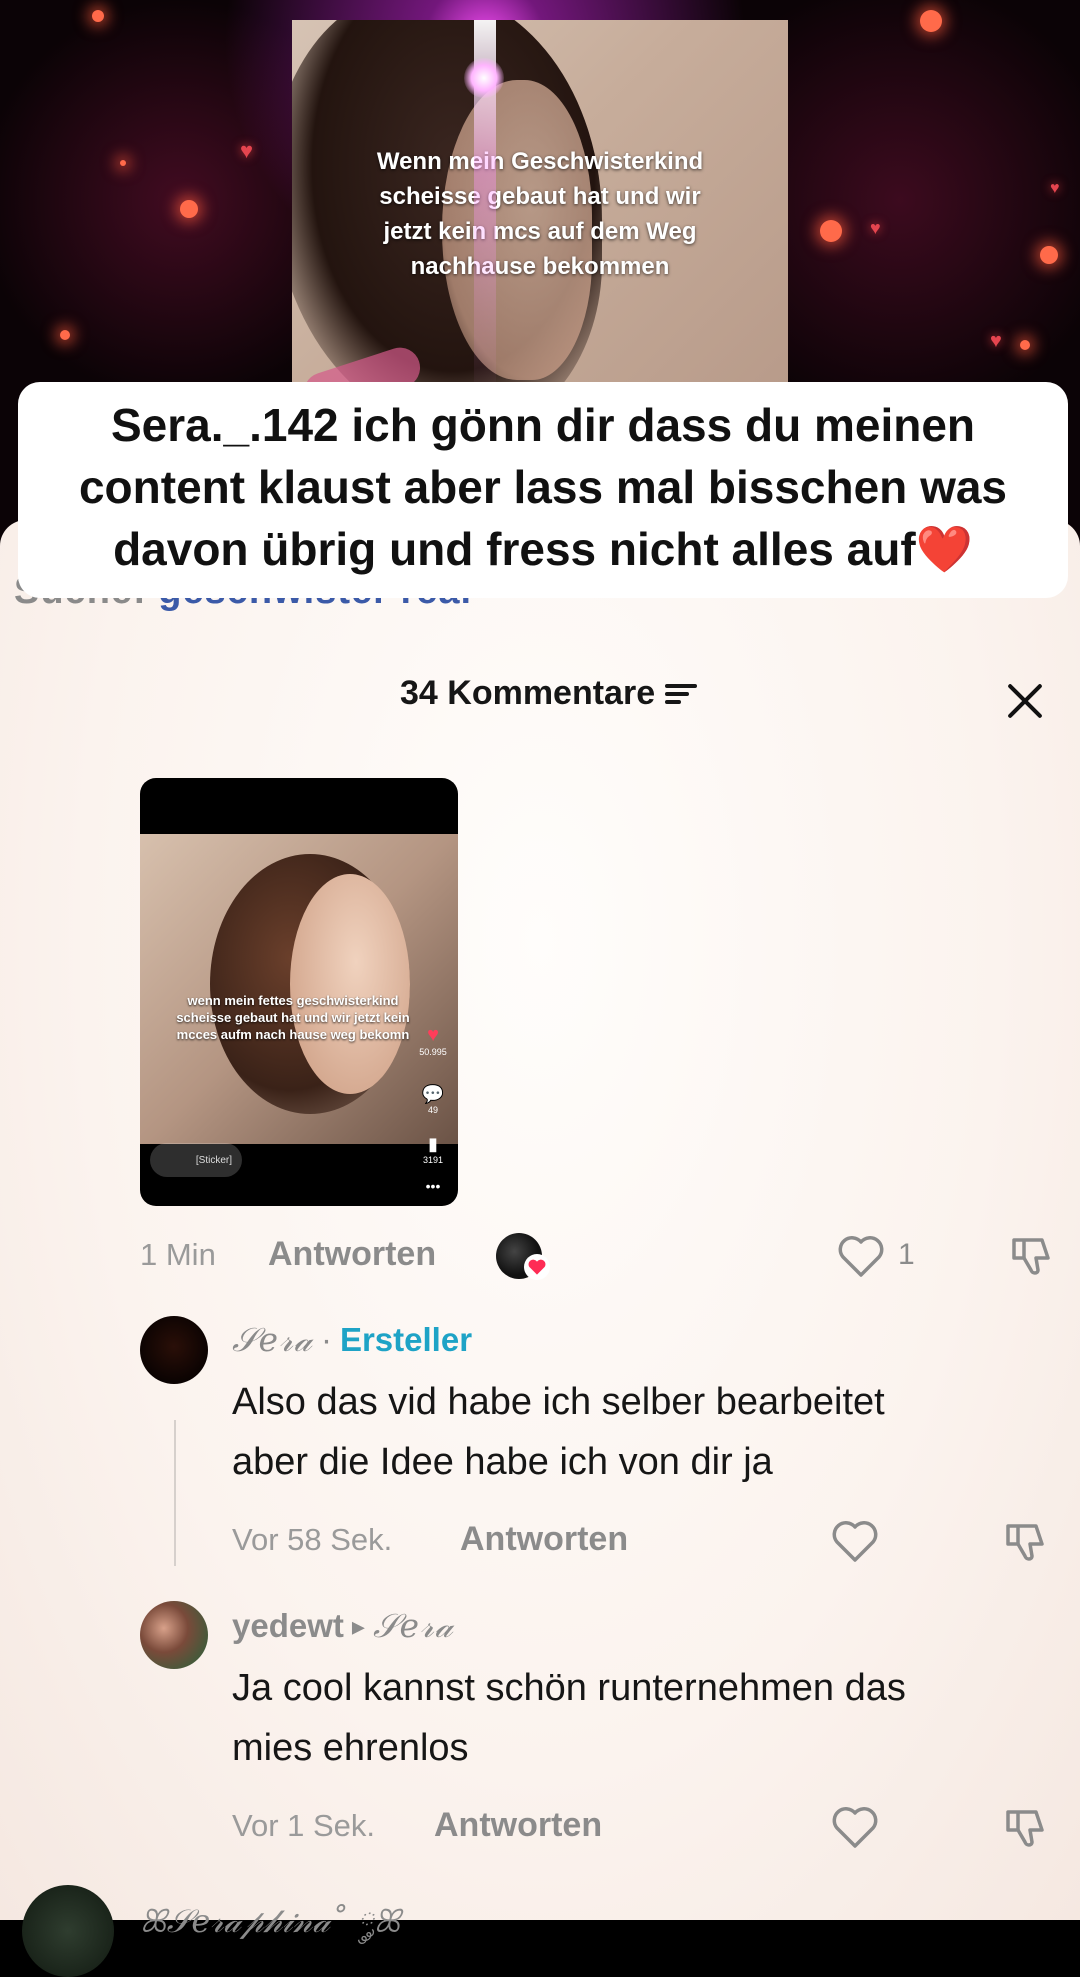 This screenshot has height=1977, width=1080. I want to click on reply-username: 𝒮𝑒𝓇𝒶, so click(272, 1340).